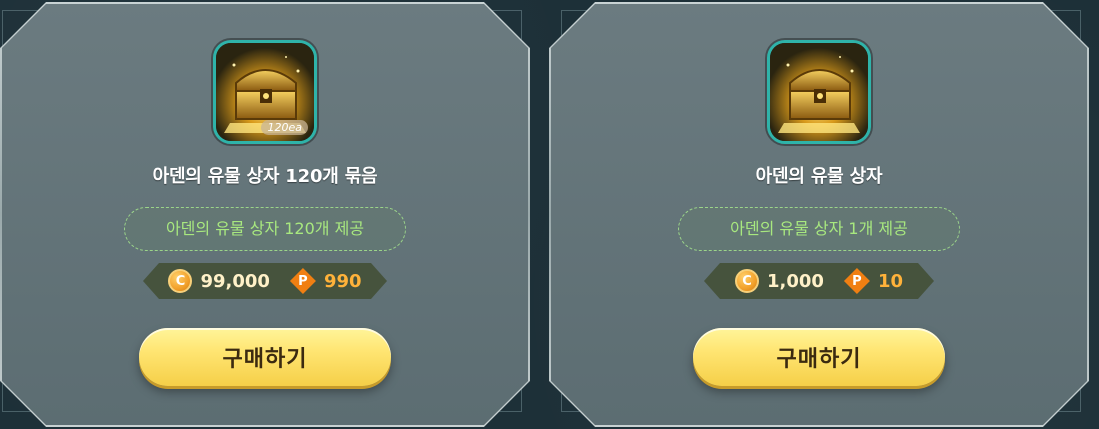 The width and height of the screenshot is (1099, 429). I want to click on price-coin: 99,000, so click(235, 281).